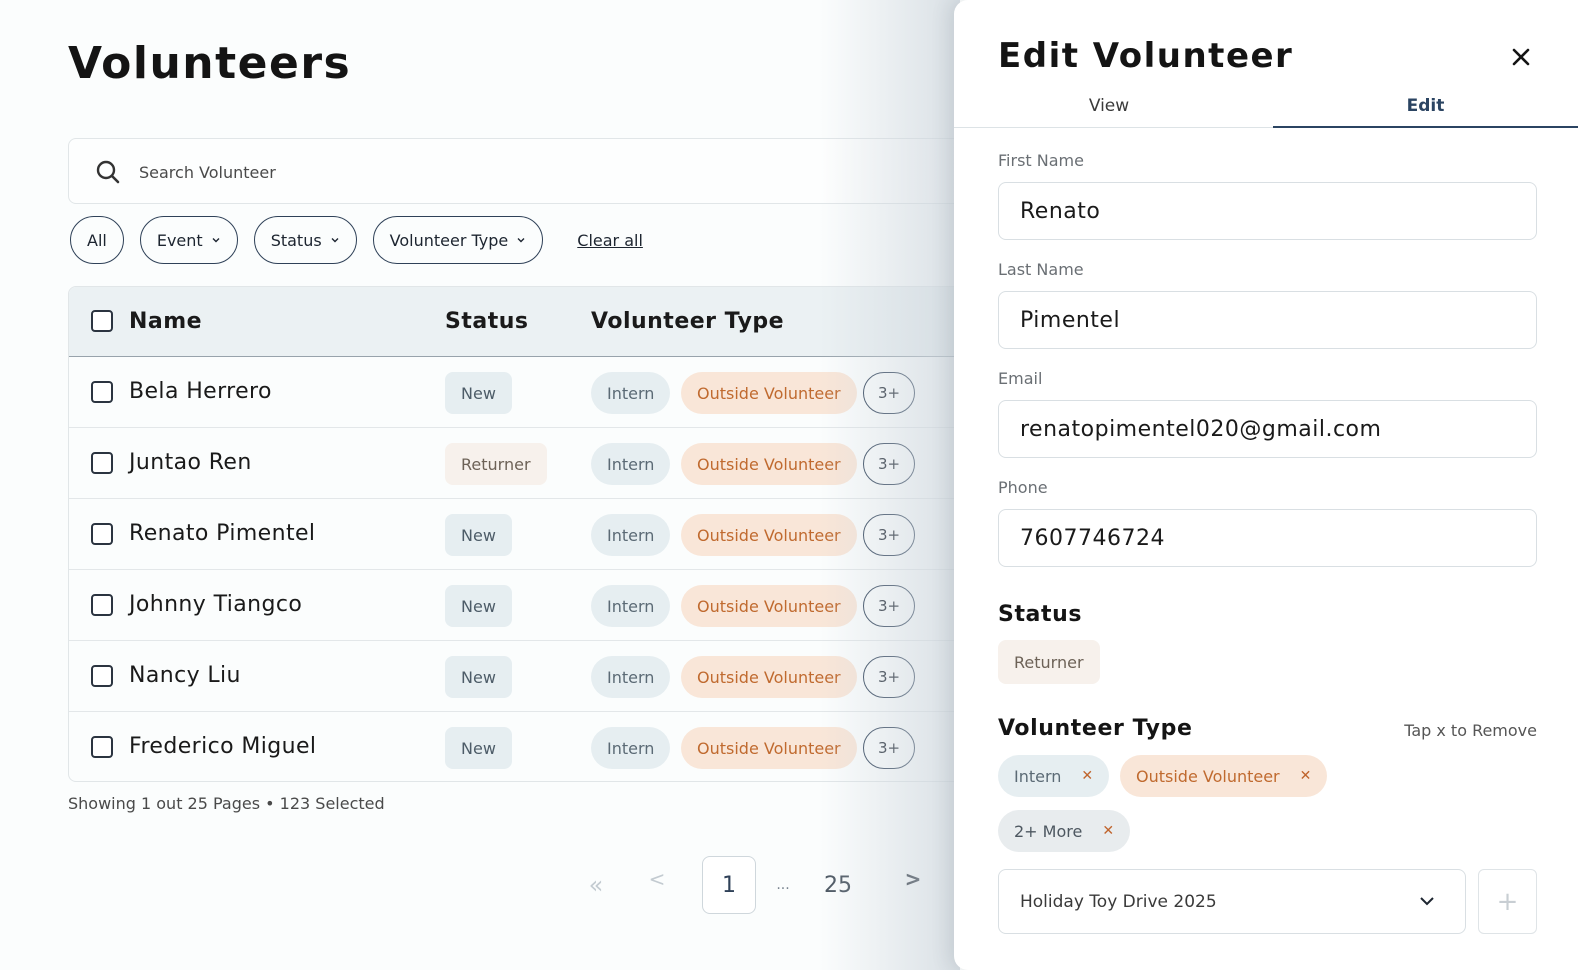 The height and width of the screenshot is (970, 1578). What do you see at coordinates (1266, 109) in the screenshot?
I see `drawer-tabs: View Edit` at bounding box center [1266, 109].